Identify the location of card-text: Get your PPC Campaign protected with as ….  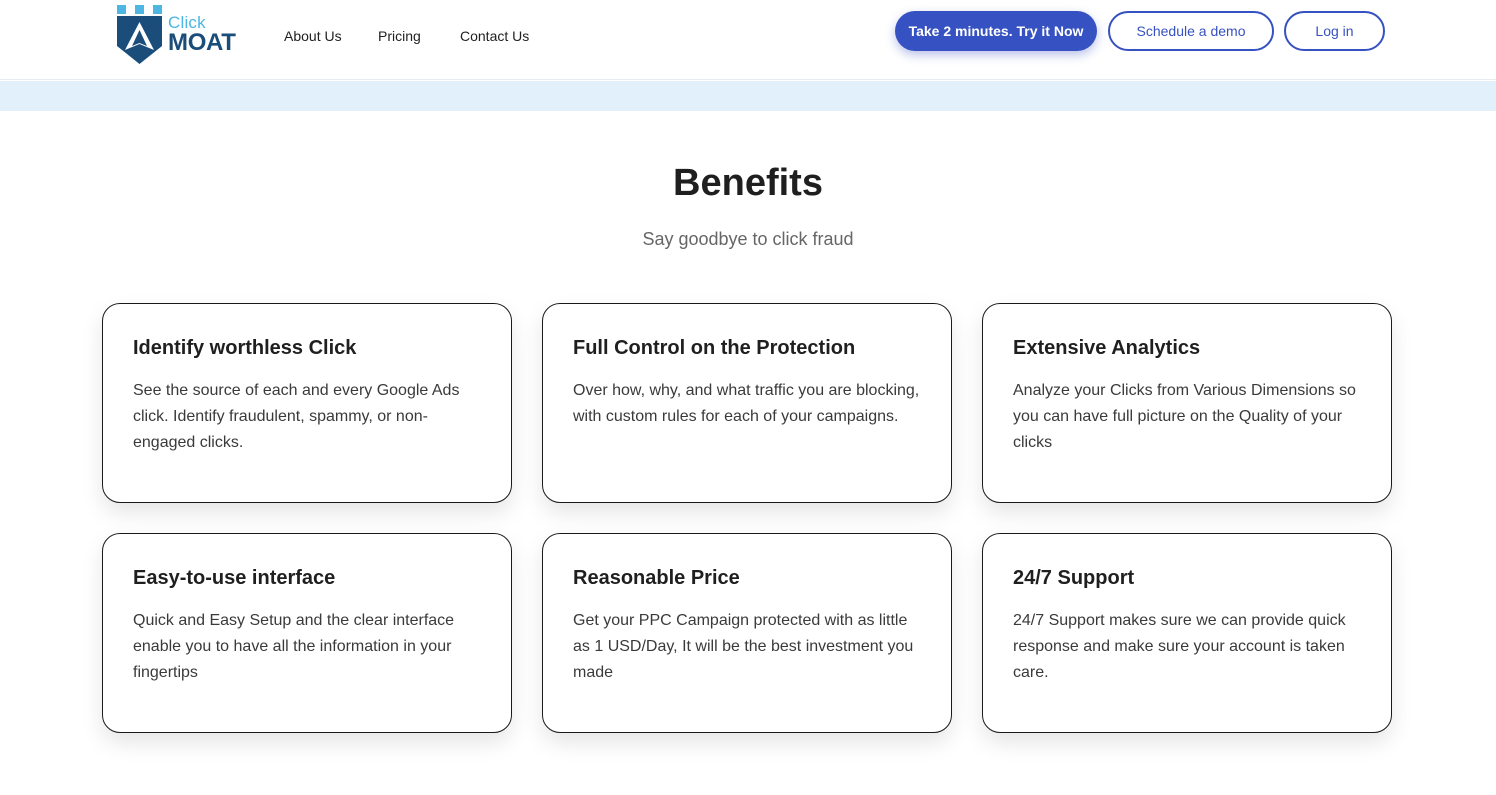
(743, 646).